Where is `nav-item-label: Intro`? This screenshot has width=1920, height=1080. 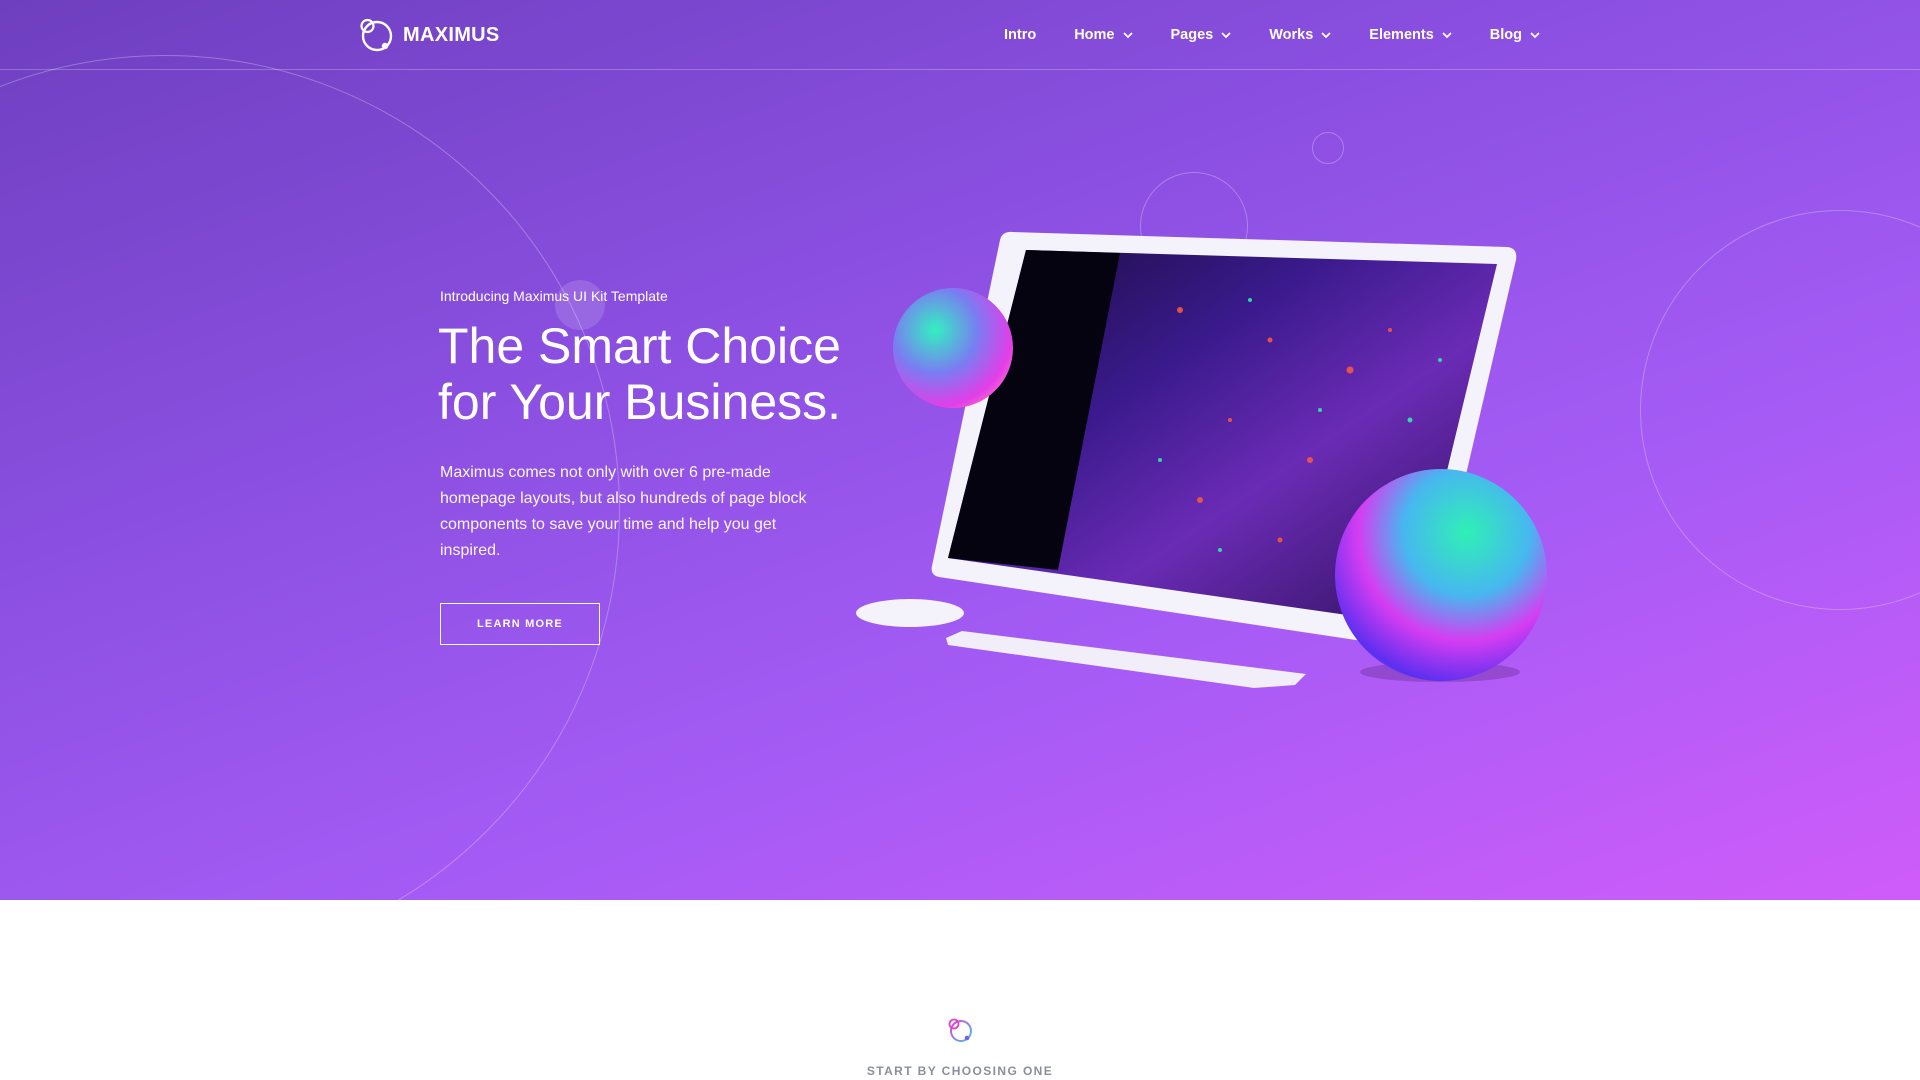
nav-item-label: Intro is located at coordinates (1020, 35).